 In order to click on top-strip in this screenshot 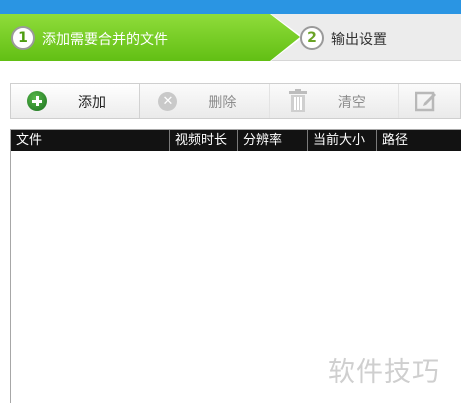, I will do `click(230, 7)`.